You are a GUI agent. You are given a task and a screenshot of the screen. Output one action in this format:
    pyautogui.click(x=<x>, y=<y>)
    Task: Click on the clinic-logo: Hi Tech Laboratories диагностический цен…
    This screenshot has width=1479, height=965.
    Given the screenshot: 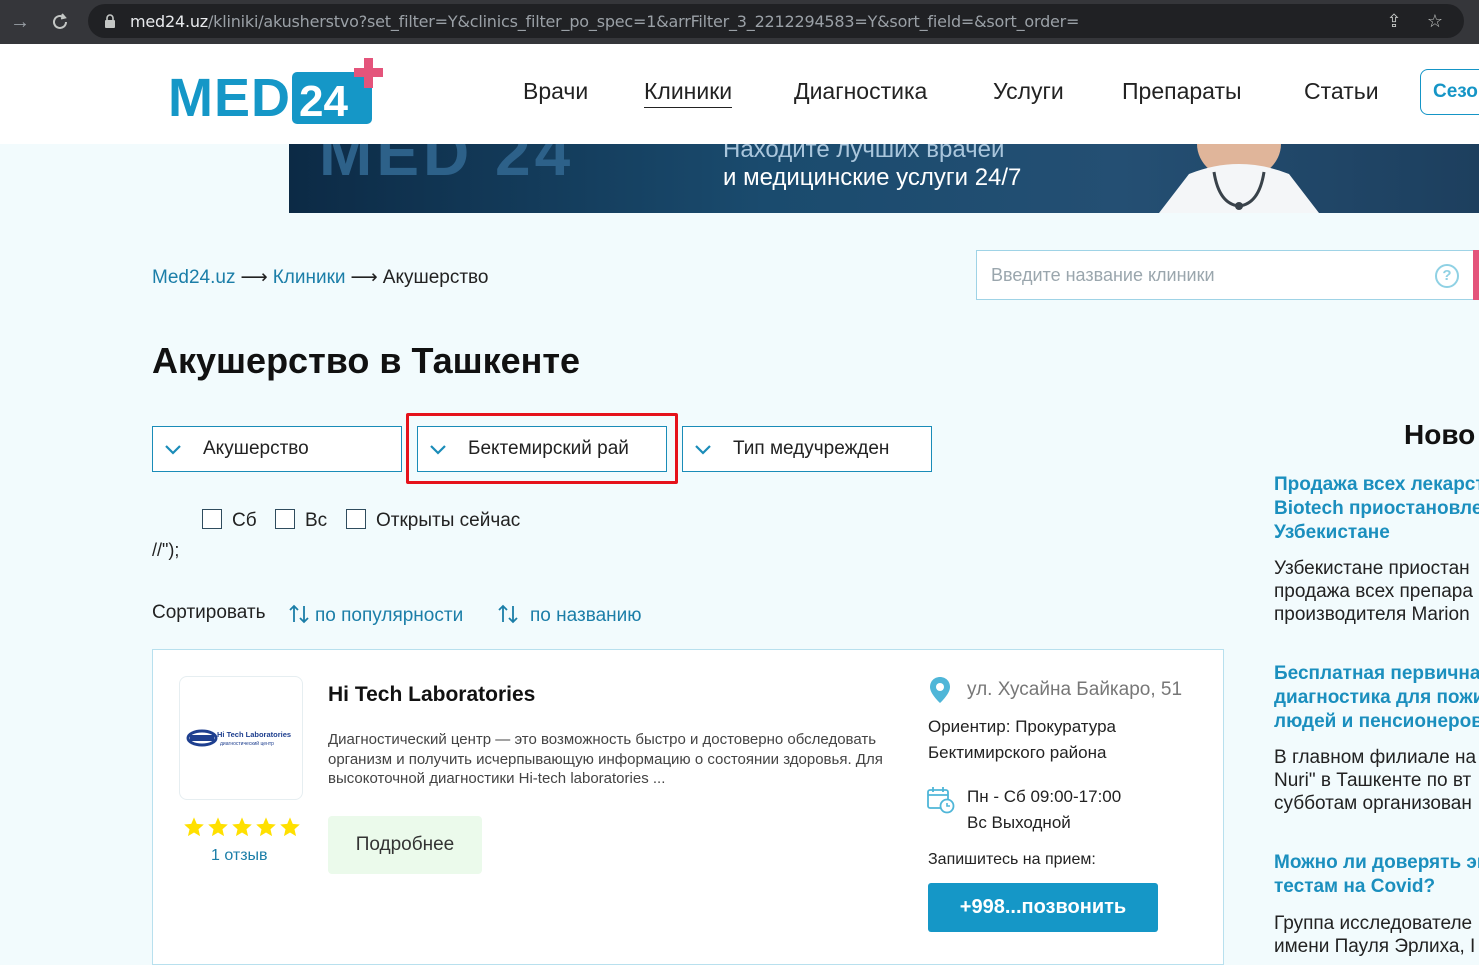 What is the action you would take?
    pyautogui.click(x=241, y=738)
    